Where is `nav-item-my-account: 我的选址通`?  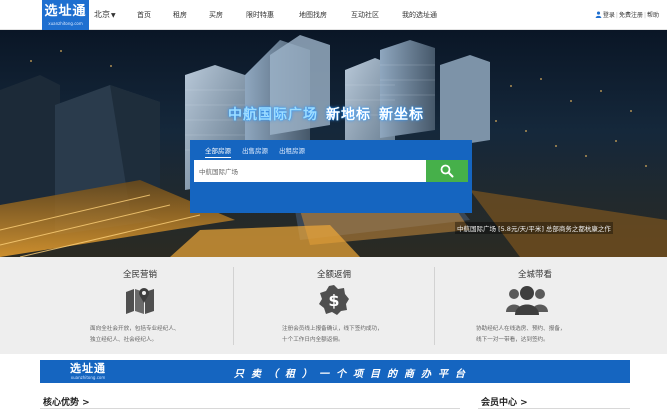
nav-item-my-account: 我的选址通 is located at coordinates (419, 15).